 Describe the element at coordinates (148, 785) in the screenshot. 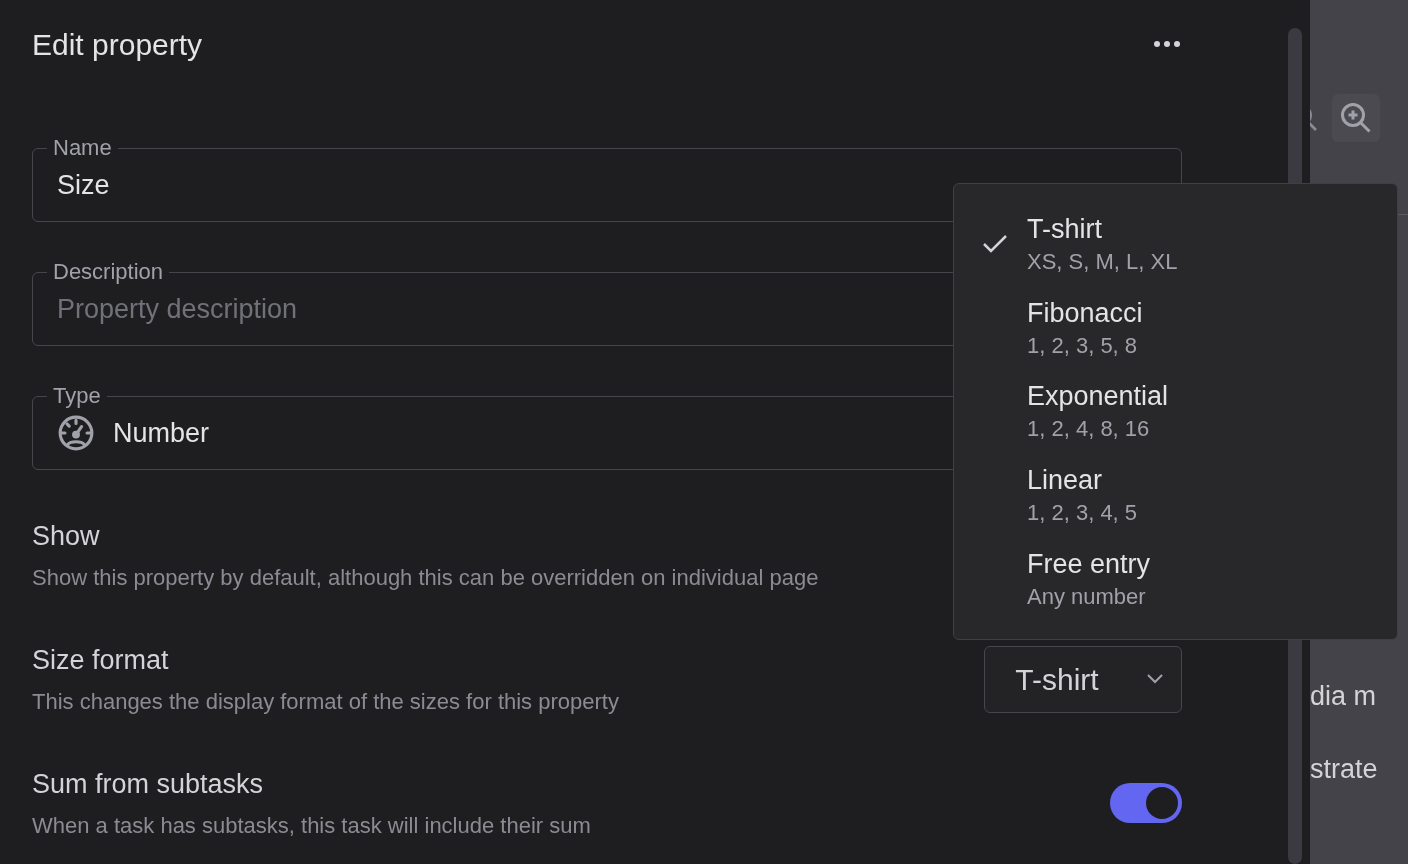

I see `setting-title: Sum from subtasks` at that location.